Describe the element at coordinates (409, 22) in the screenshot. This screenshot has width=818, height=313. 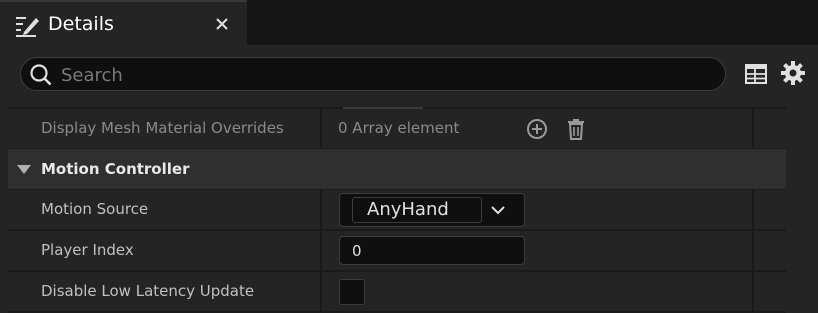
I see `tab-bar: Details` at that location.